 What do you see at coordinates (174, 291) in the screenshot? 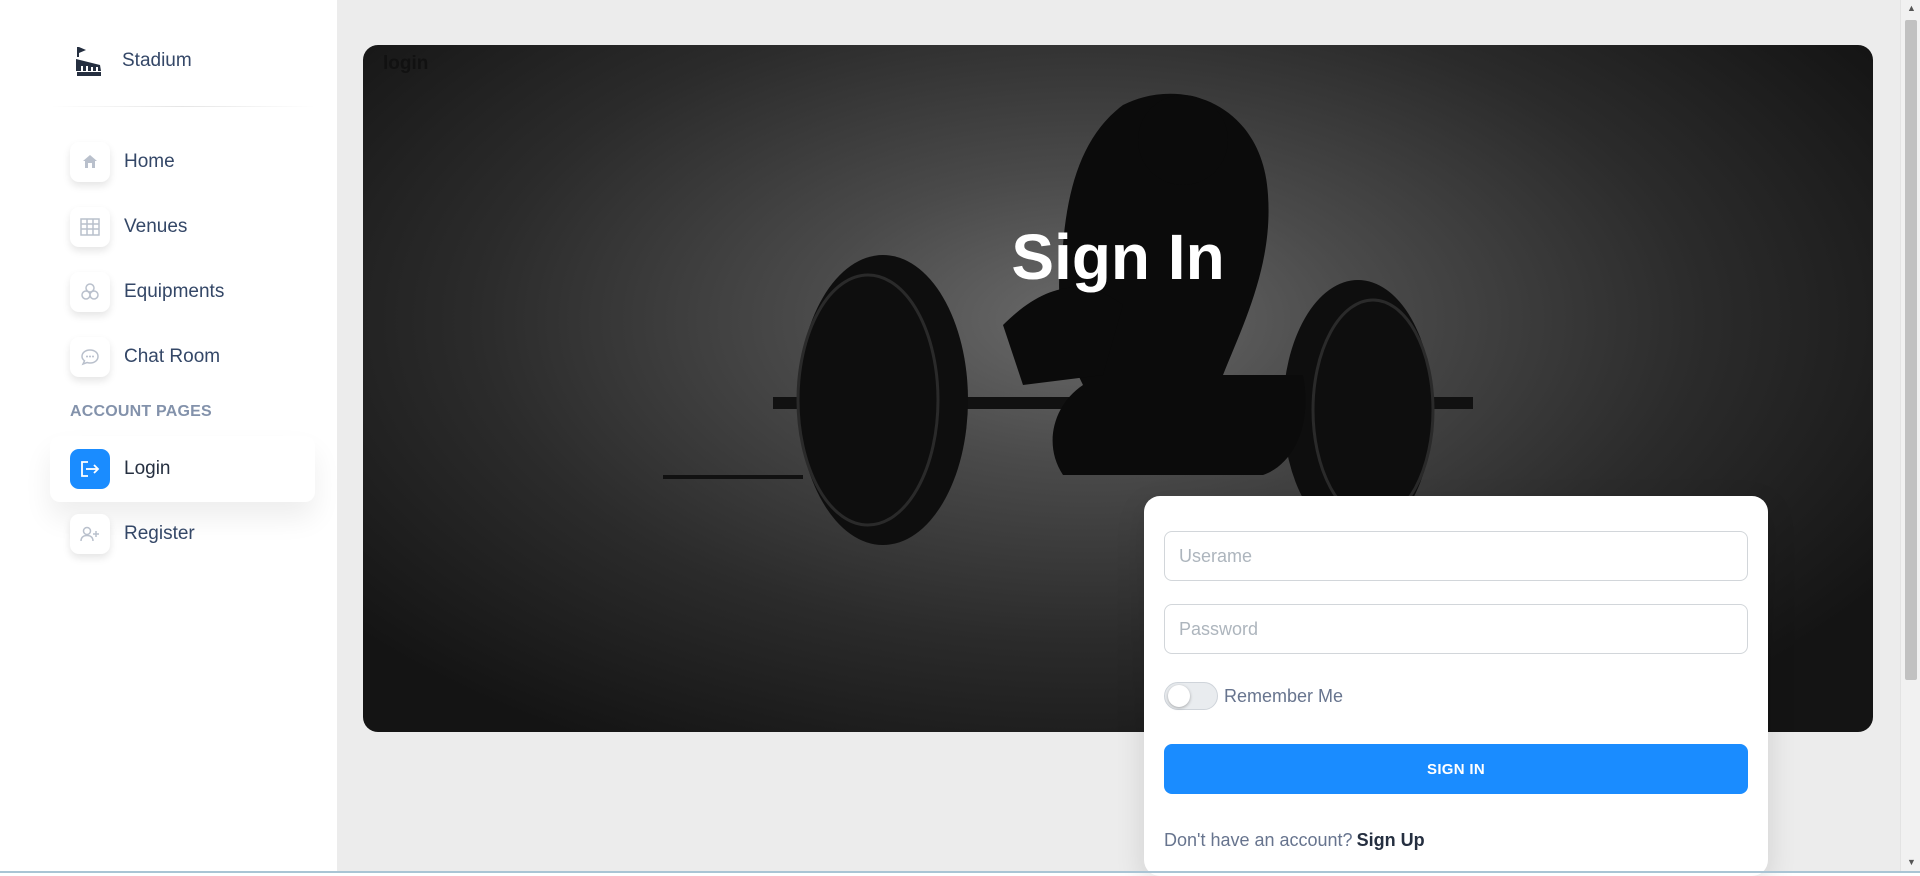
I see `sidebar-item-label: Equipments` at bounding box center [174, 291].